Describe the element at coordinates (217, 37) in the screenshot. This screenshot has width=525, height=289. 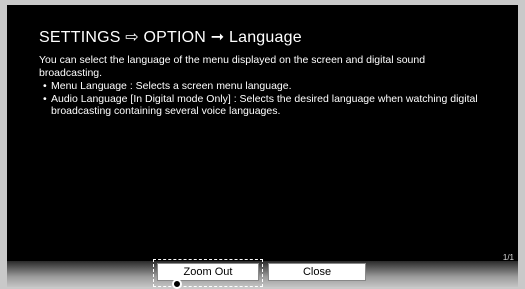
I see `right-arrow-icon: ➞` at that location.